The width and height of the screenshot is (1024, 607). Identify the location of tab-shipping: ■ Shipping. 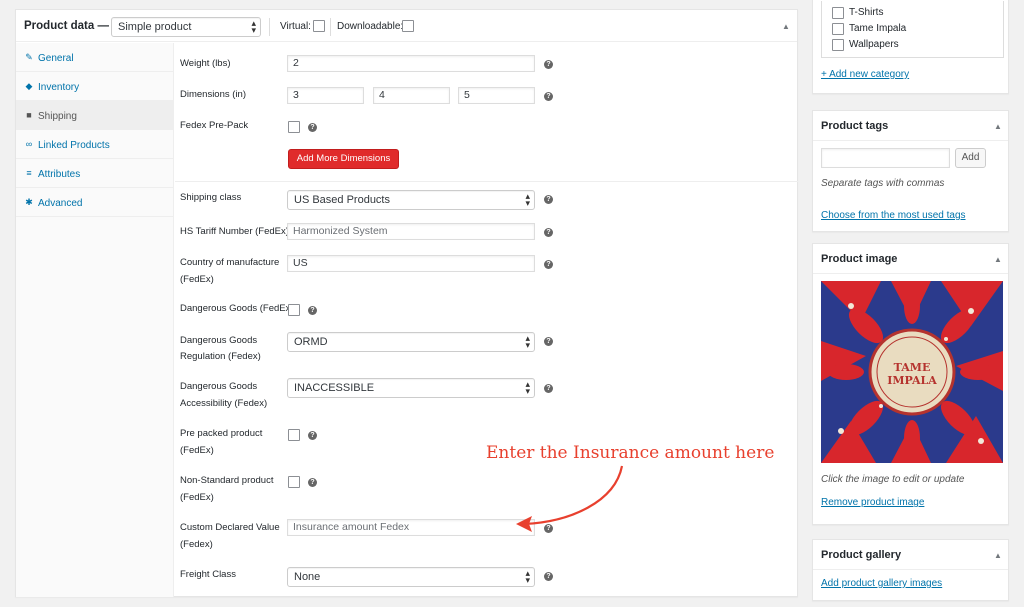
(95, 115).